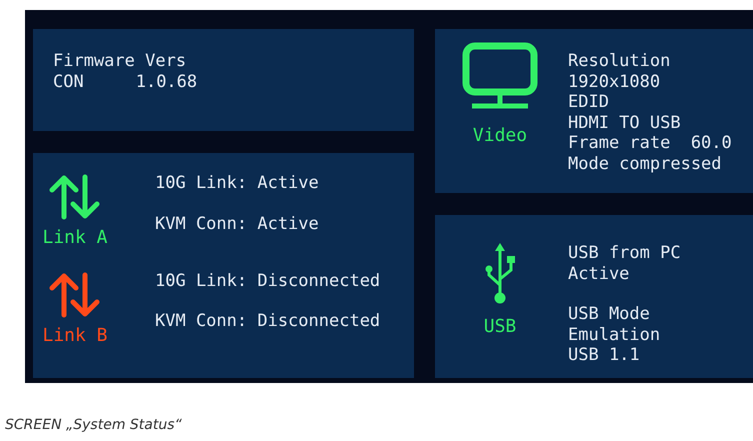 The height and width of the screenshot is (441, 753). Describe the element at coordinates (620, 61) in the screenshot. I see `video-info: Resolution` at that location.